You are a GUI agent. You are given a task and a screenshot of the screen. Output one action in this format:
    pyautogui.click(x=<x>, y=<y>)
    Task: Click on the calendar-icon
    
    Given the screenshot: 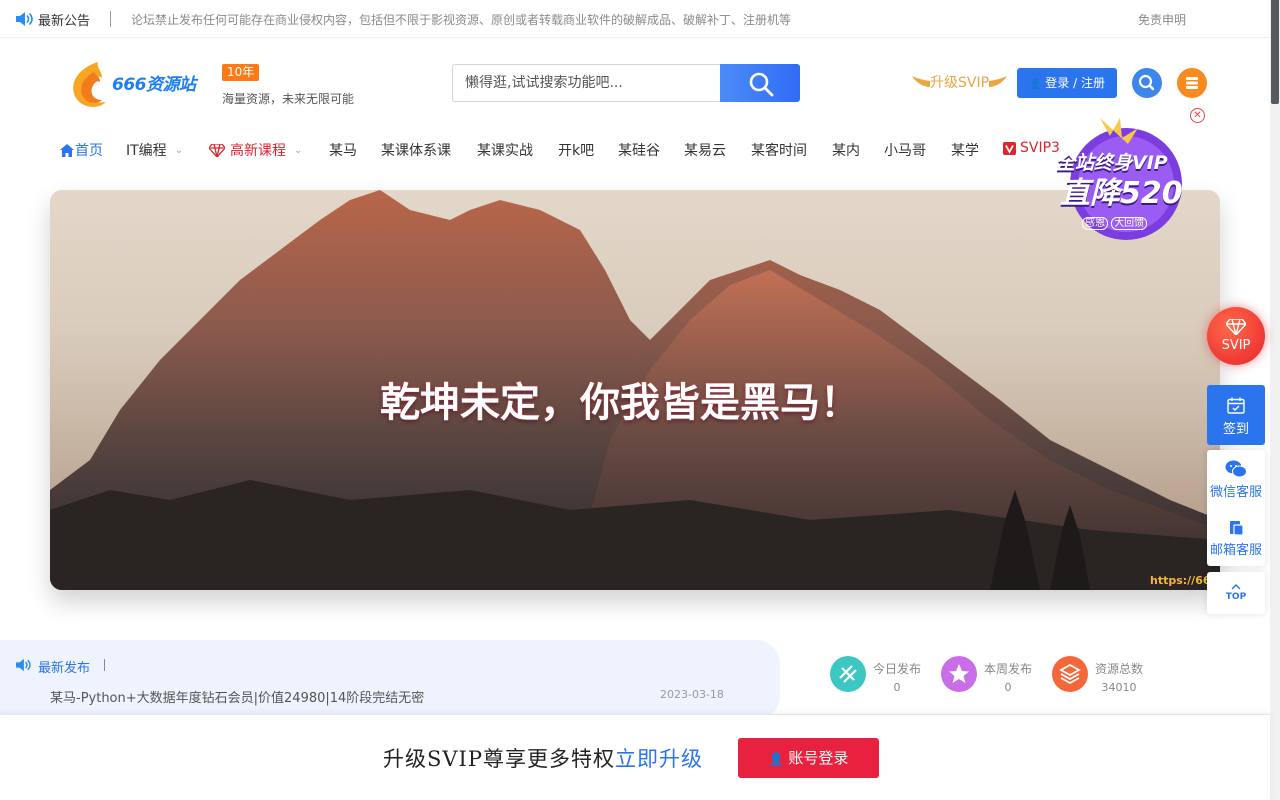 What is the action you would take?
    pyautogui.click(x=1236, y=405)
    